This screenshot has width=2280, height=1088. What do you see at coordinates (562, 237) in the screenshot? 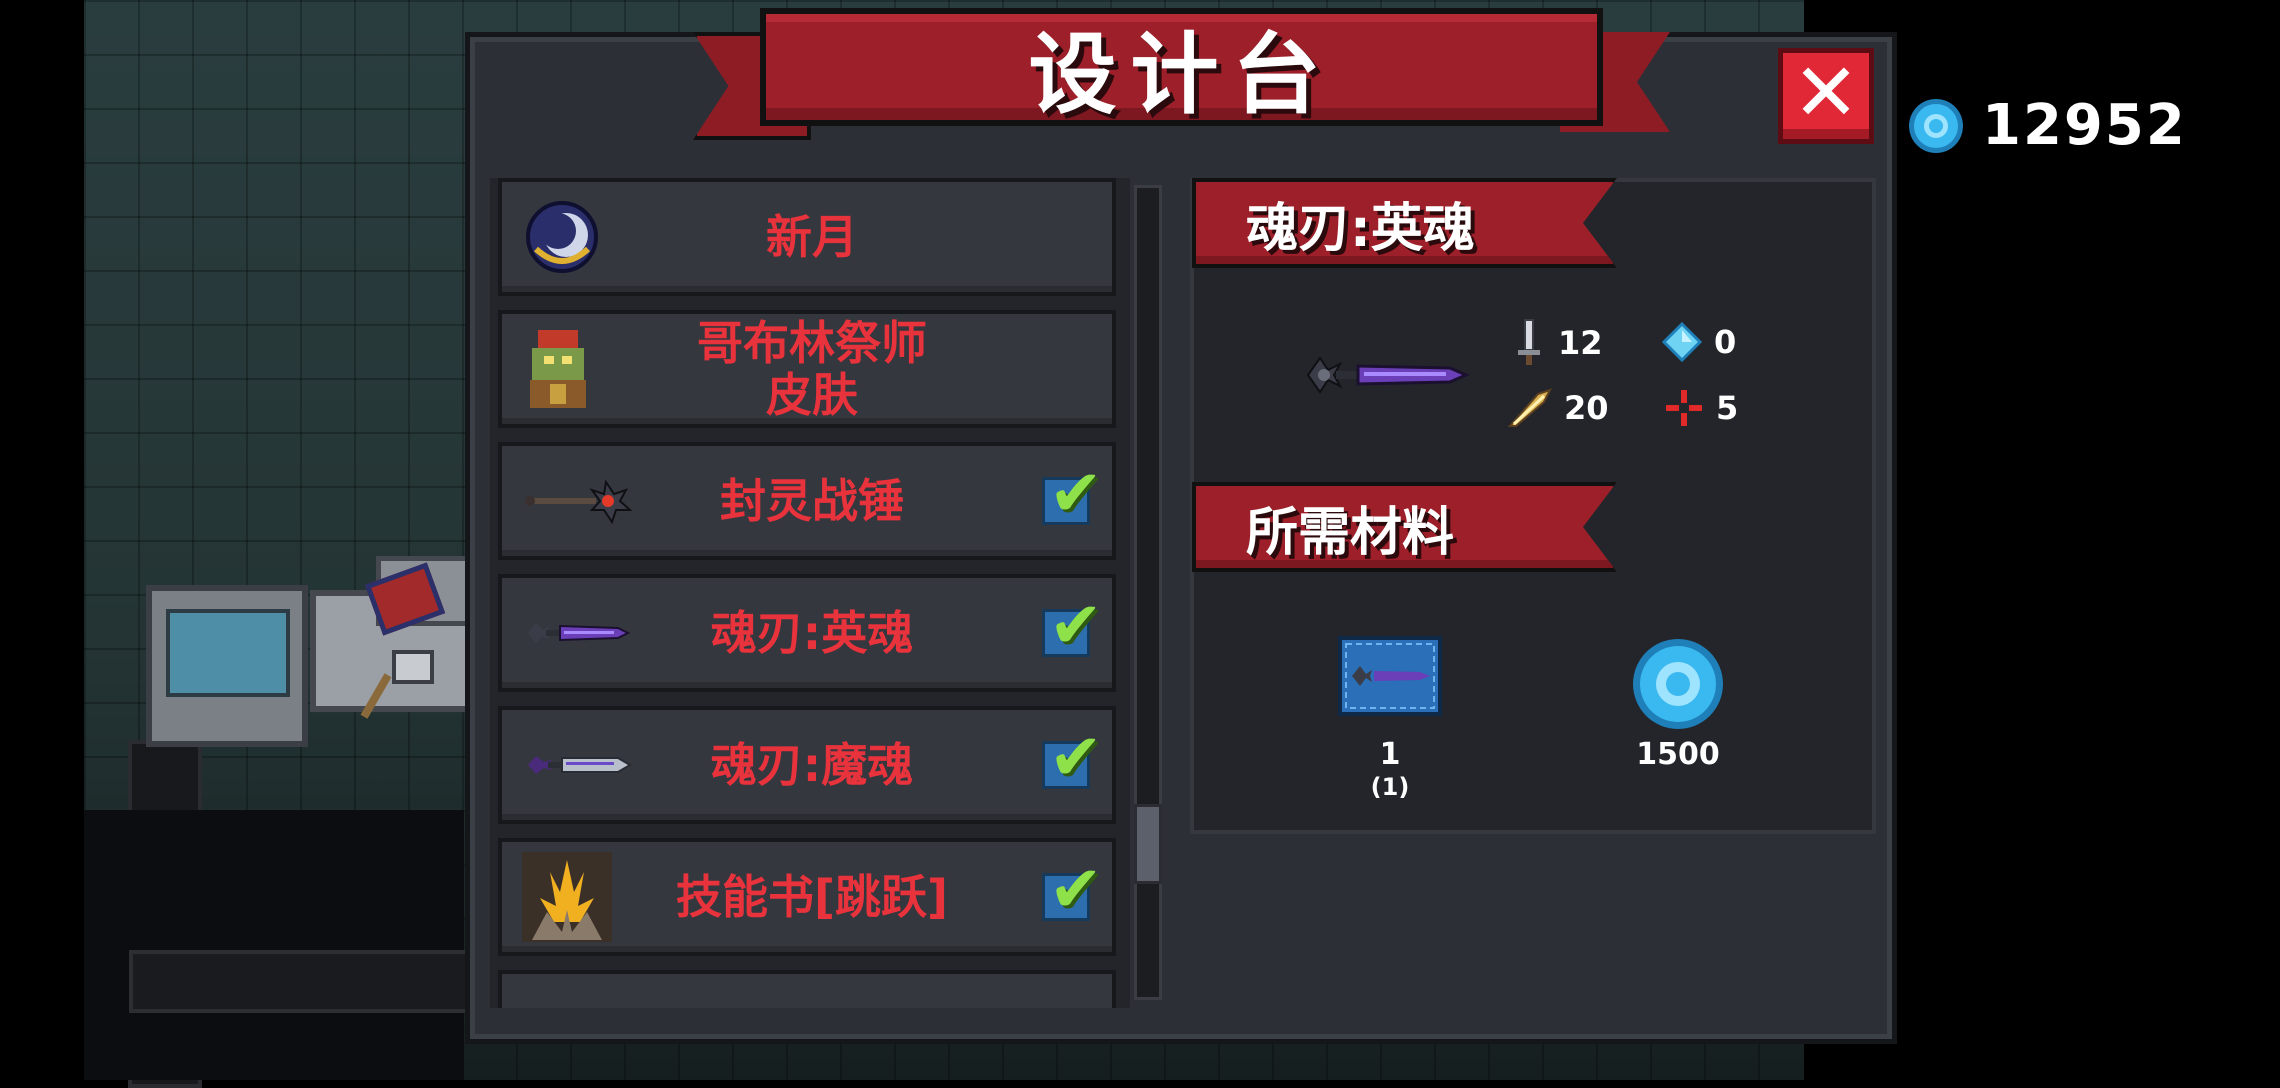
I see `crescent-moon-icon` at bounding box center [562, 237].